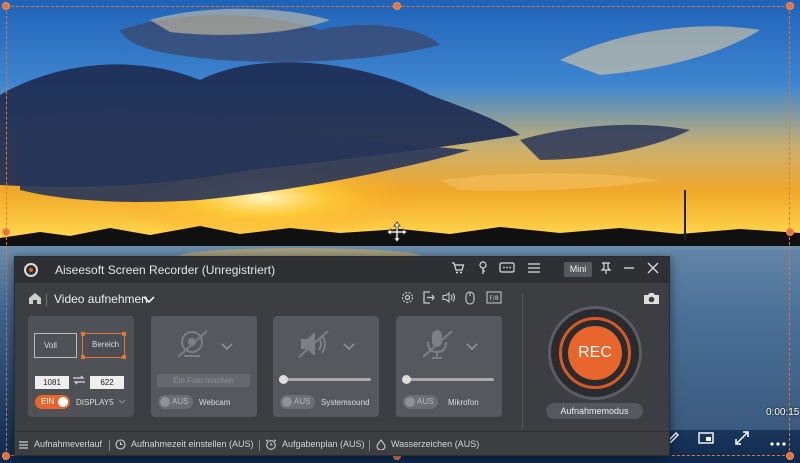 The image size is (800, 463). What do you see at coordinates (651, 301) in the screenshot?
I see `screenshot-camera-icon` at bounding box center [651, 301].